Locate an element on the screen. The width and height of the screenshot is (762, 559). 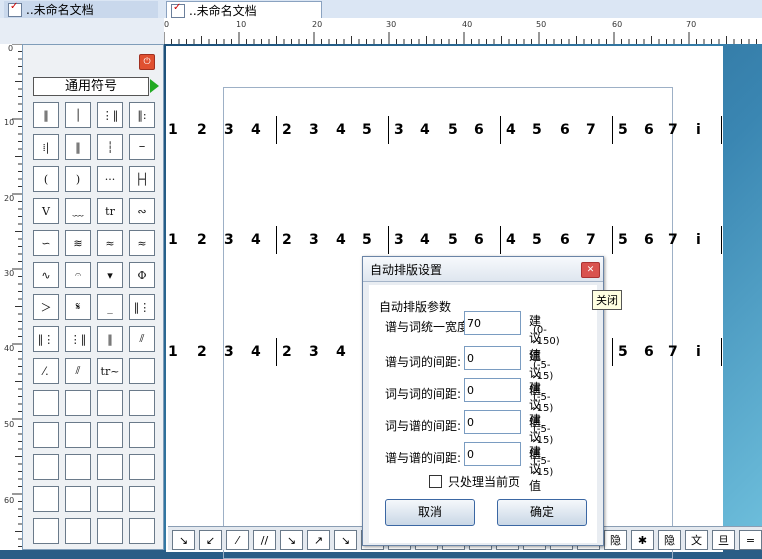
ok-button: 确定 is located at coordinates (542, 512).